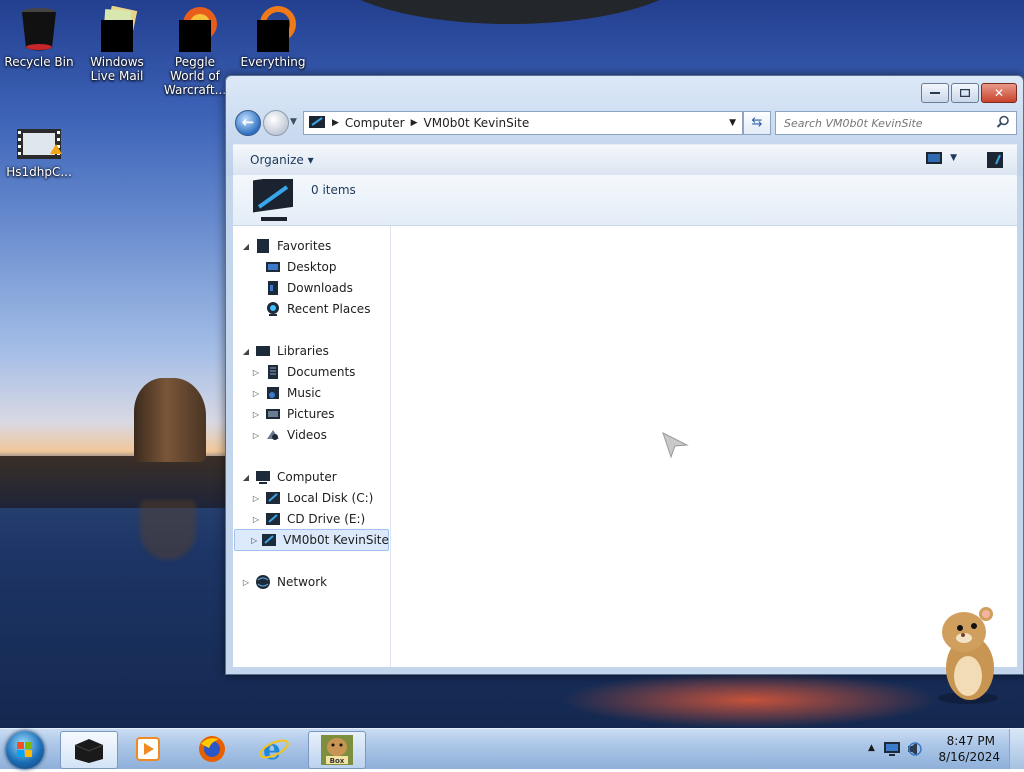  What do you see at coordinates (1016, 749) in the screenshot?
I see `show-desktop-button` at bounding box center [1016, 749].